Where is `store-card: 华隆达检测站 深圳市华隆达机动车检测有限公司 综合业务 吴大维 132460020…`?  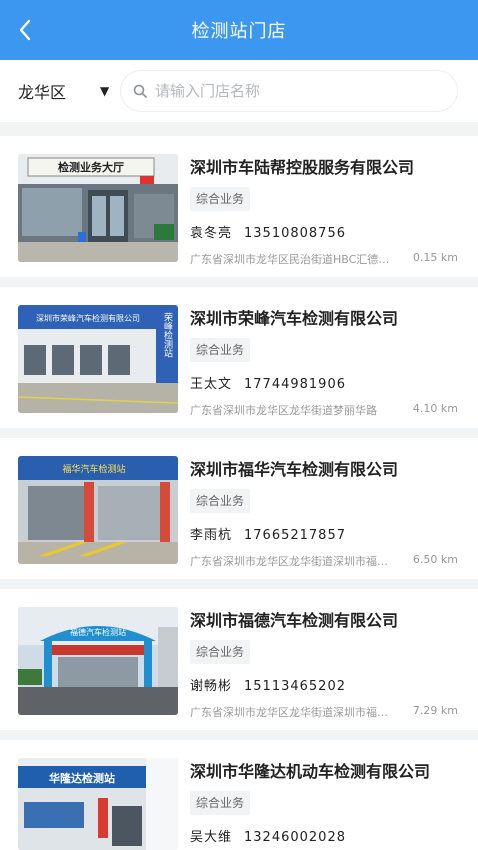
store-card: 华隆达检测站 深圳市华隆达机动车检测有限公司 综合业务 吴大维 132460020… is located at coordinates (239, 795).